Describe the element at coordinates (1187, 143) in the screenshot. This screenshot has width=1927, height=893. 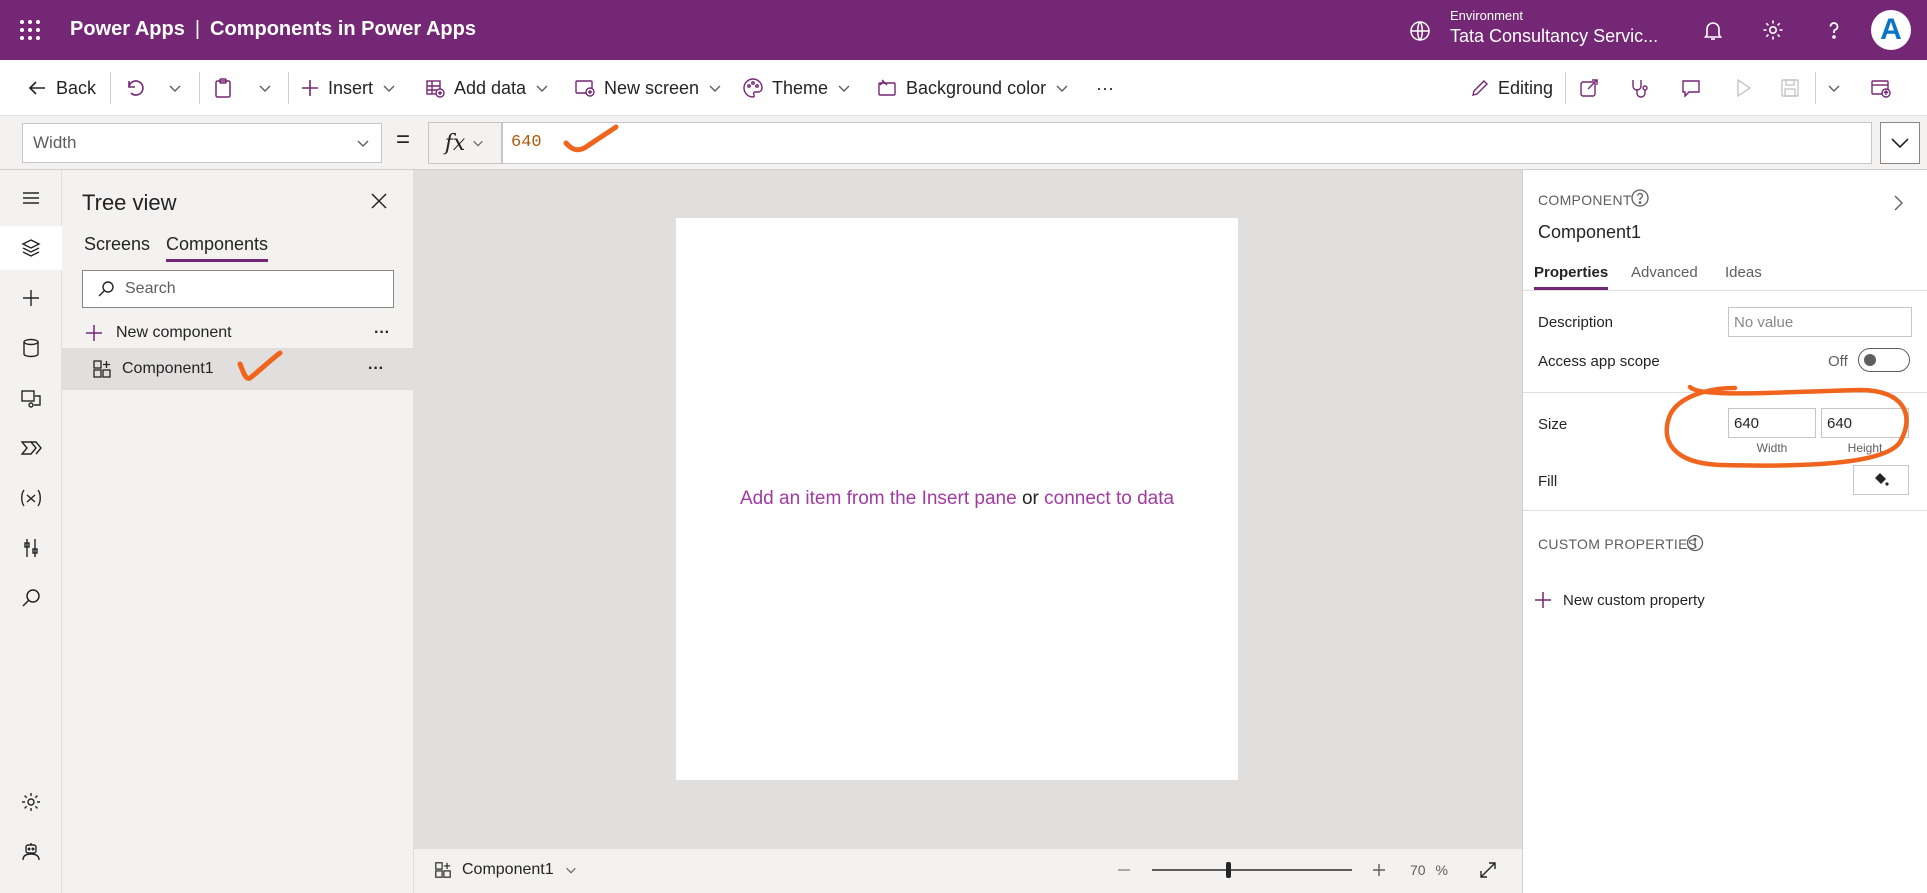
I see `formula-input: 640` at that location.